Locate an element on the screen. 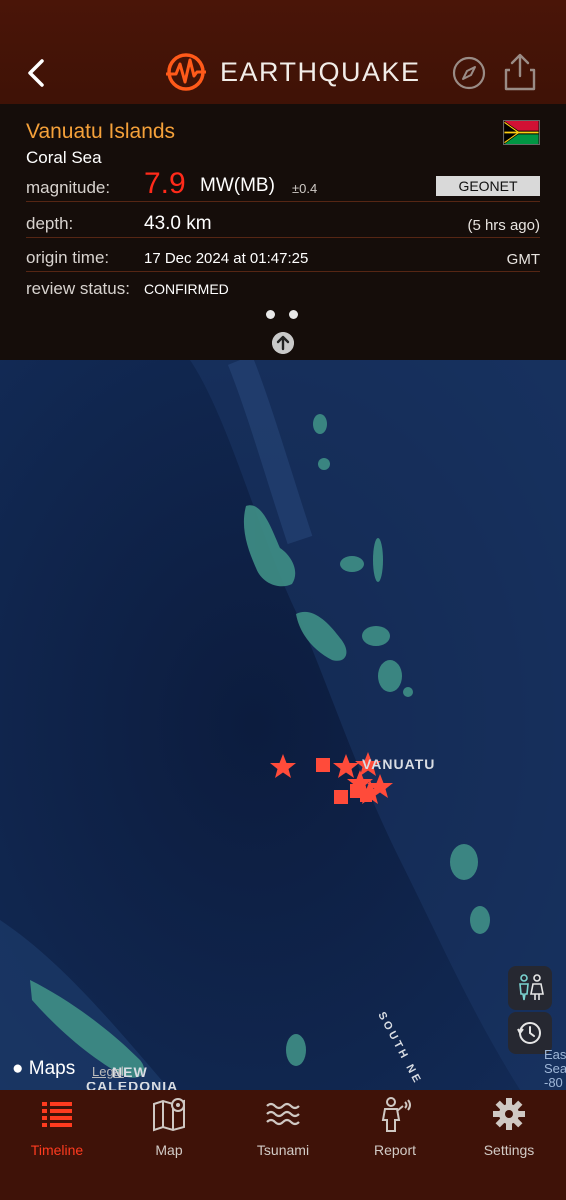 Image resolution: width=566 pixels, height=1200 pixels. tab-bar: Timeline Map Tsunami Report Settings is located at coordinates (283, 1145).